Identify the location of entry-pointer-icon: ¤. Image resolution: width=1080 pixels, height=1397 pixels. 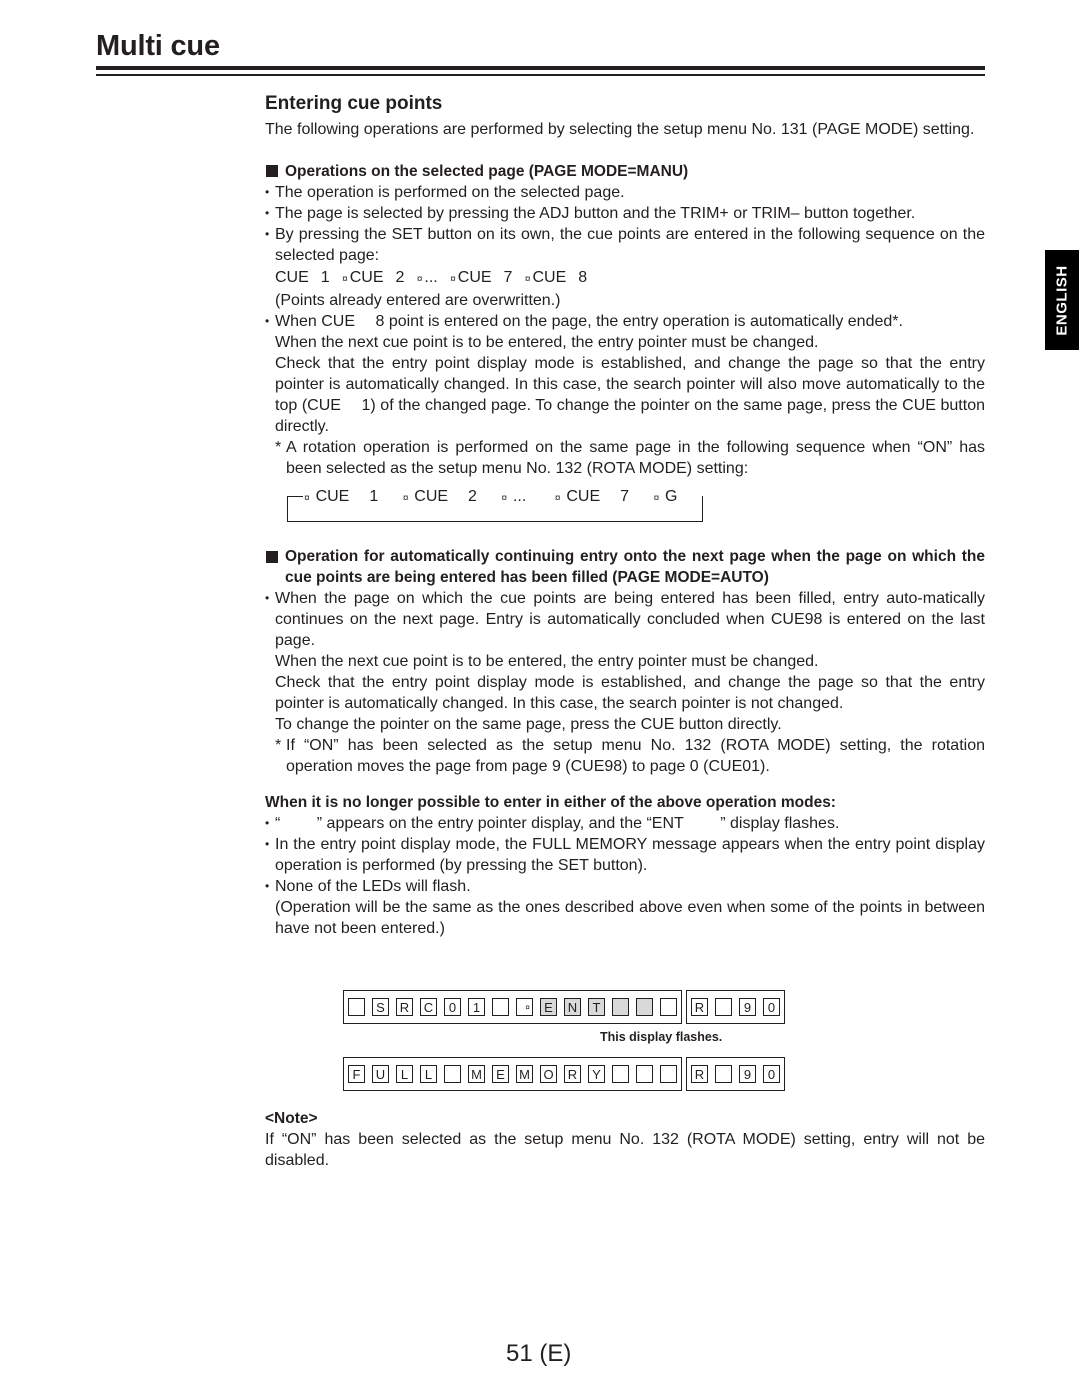
(527, 1007).